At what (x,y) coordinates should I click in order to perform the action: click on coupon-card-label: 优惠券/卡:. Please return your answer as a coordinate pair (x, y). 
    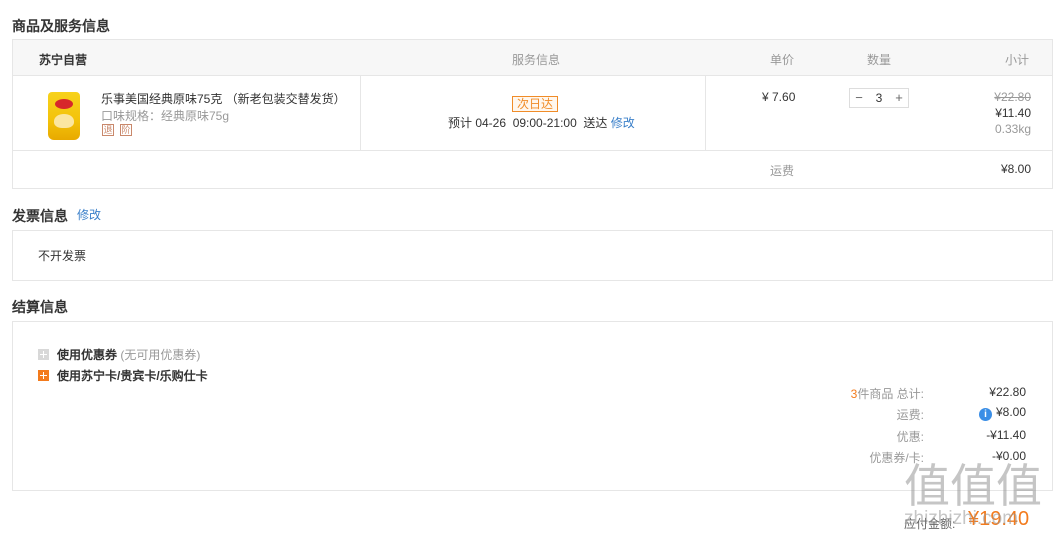
    Looking at the image, I should click on (896, 458).